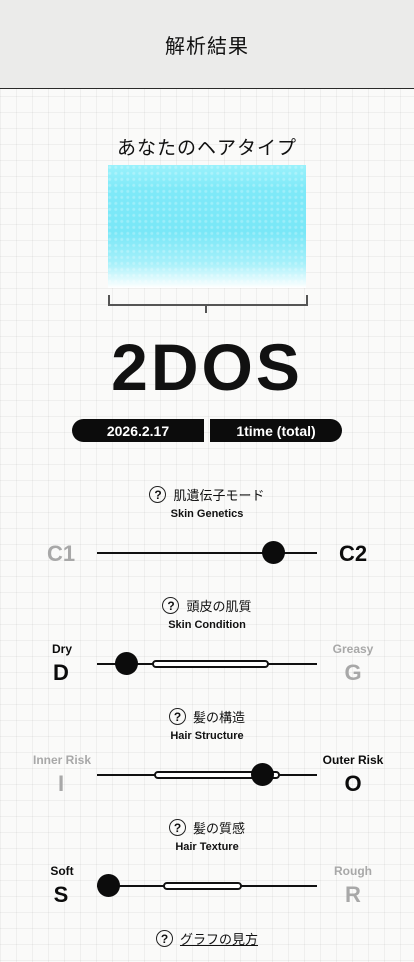  Describe the element at coordinates (207, 736) in the screenshot. I see `axis-title-en: Hair Structure` at that location.